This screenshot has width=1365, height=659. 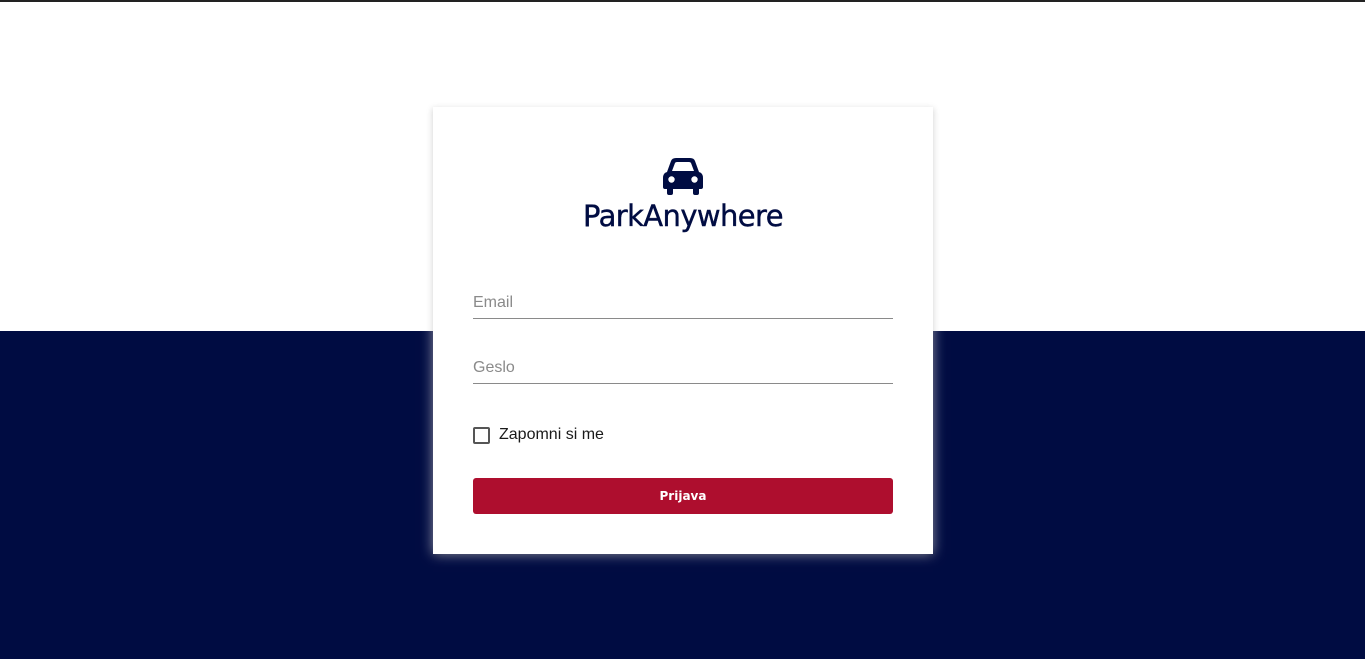 What do you see at coordinates (683, 303) in the screenshot?
I see `email-field` at bounding box center [683, 303].